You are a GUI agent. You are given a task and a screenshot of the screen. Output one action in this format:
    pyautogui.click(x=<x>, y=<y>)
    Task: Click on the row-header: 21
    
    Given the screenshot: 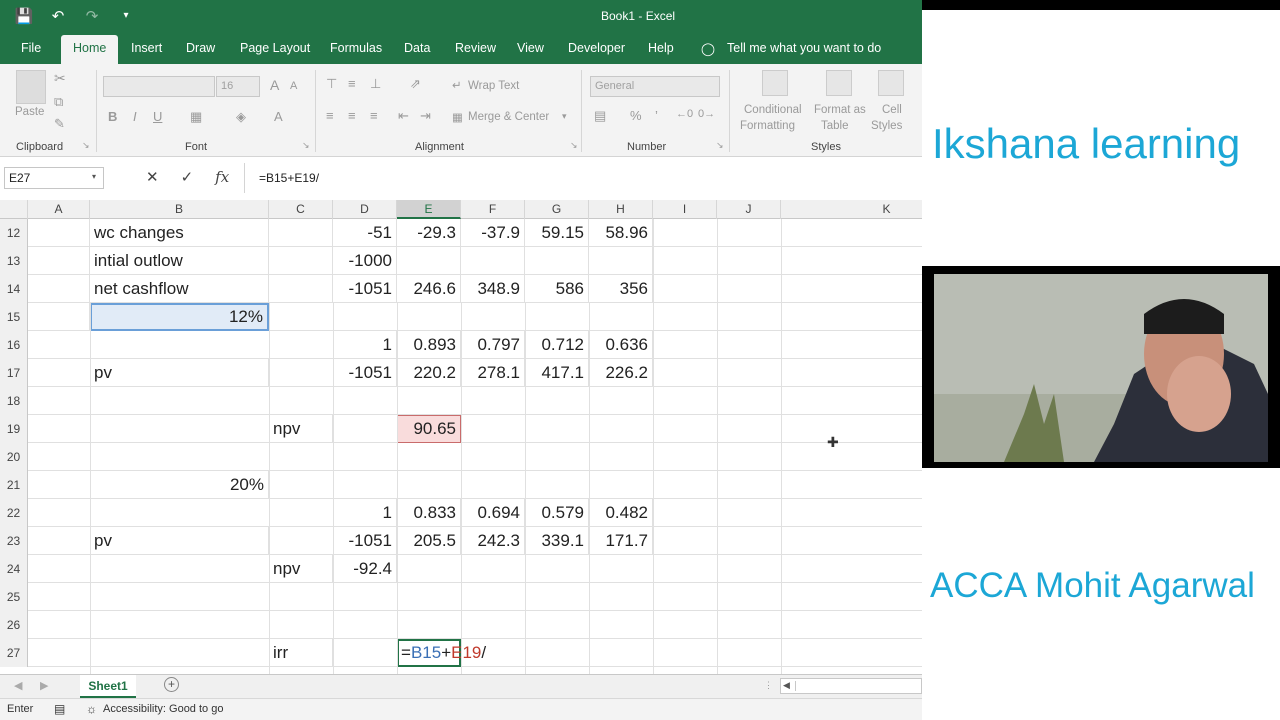 What is the action you would take?
    pyautogui.click(x=14, y=485)
    